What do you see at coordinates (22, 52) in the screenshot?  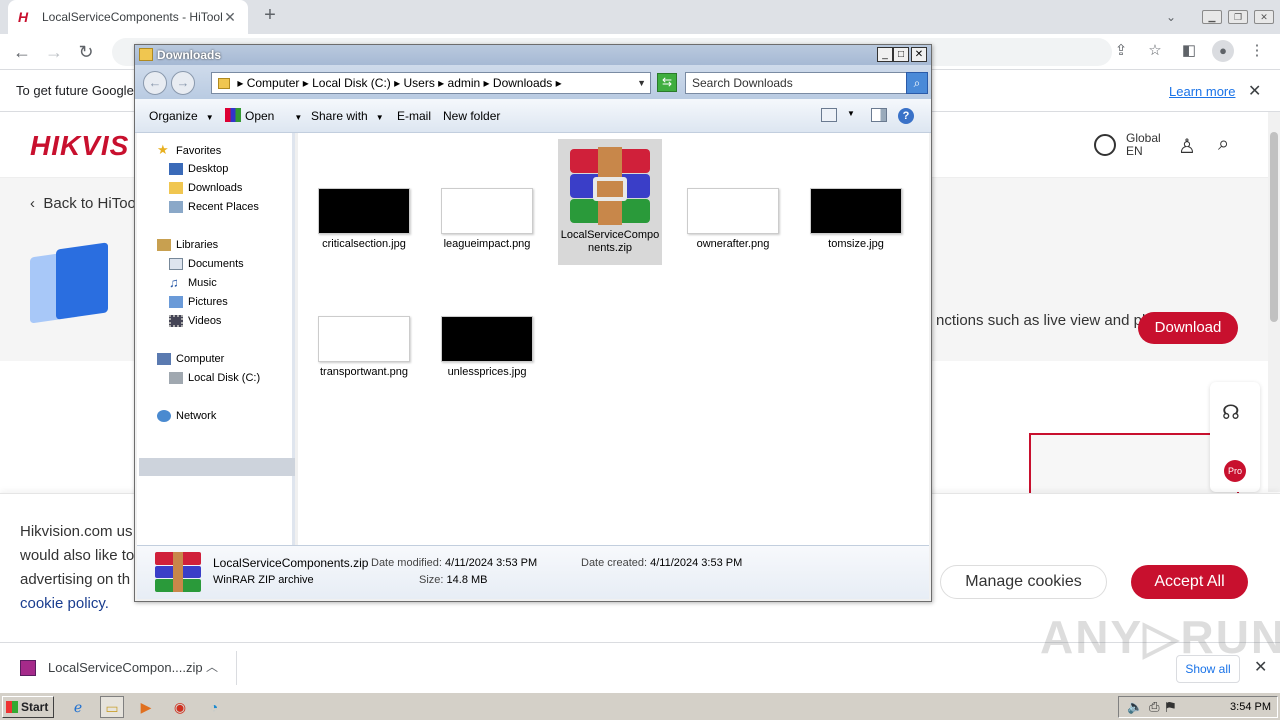 I see `back-arrow-icon: ←` at bounding box center [22, 52].